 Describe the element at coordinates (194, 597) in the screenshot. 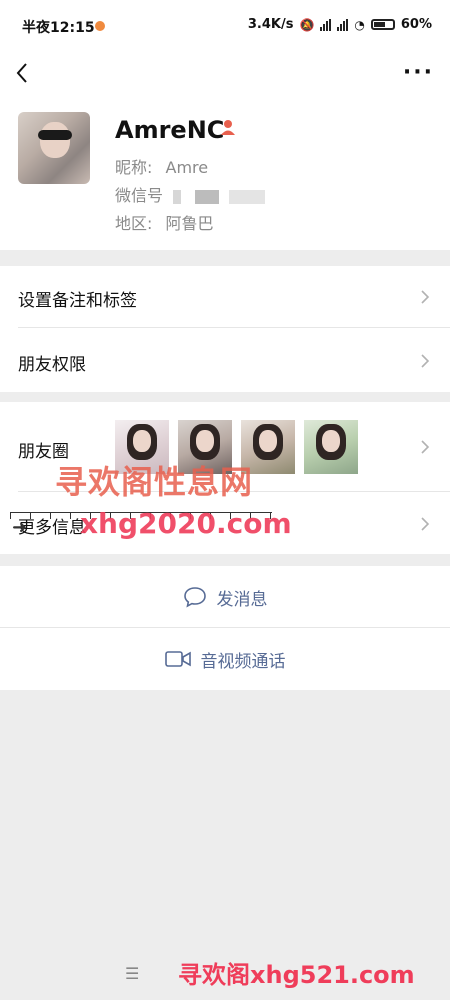

I see `chat-bubble-icon` at that location.